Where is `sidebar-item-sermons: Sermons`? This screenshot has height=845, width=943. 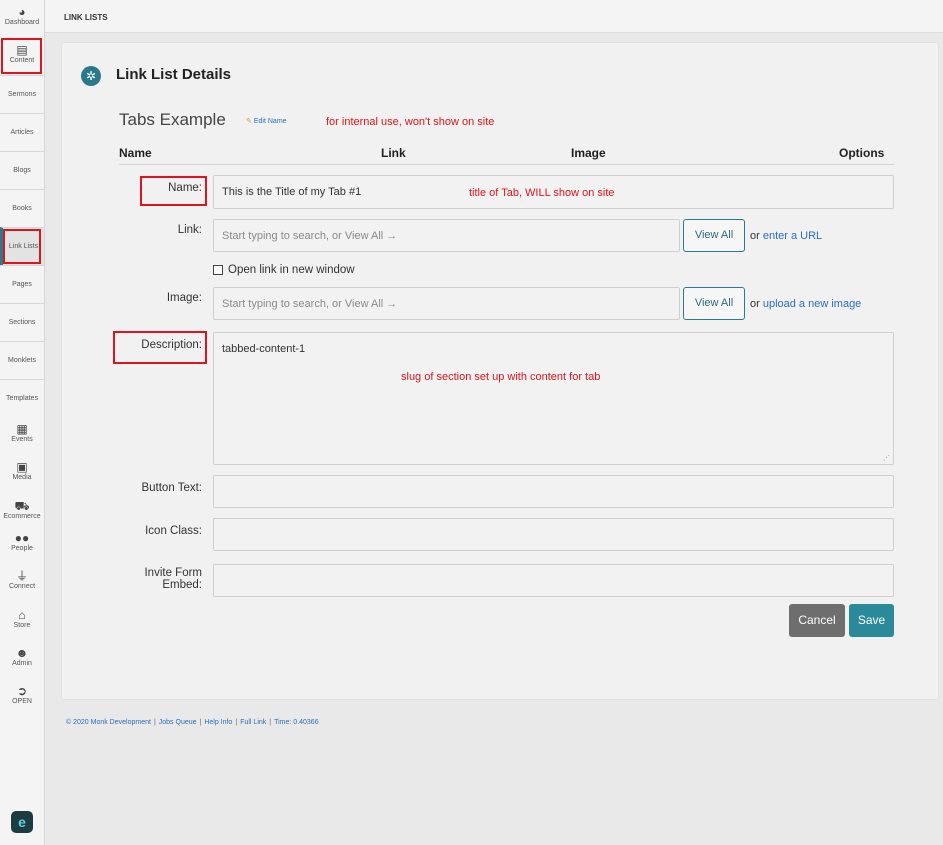
sidebar-item-sermons: Sermons is located at coordinates (22, 94).